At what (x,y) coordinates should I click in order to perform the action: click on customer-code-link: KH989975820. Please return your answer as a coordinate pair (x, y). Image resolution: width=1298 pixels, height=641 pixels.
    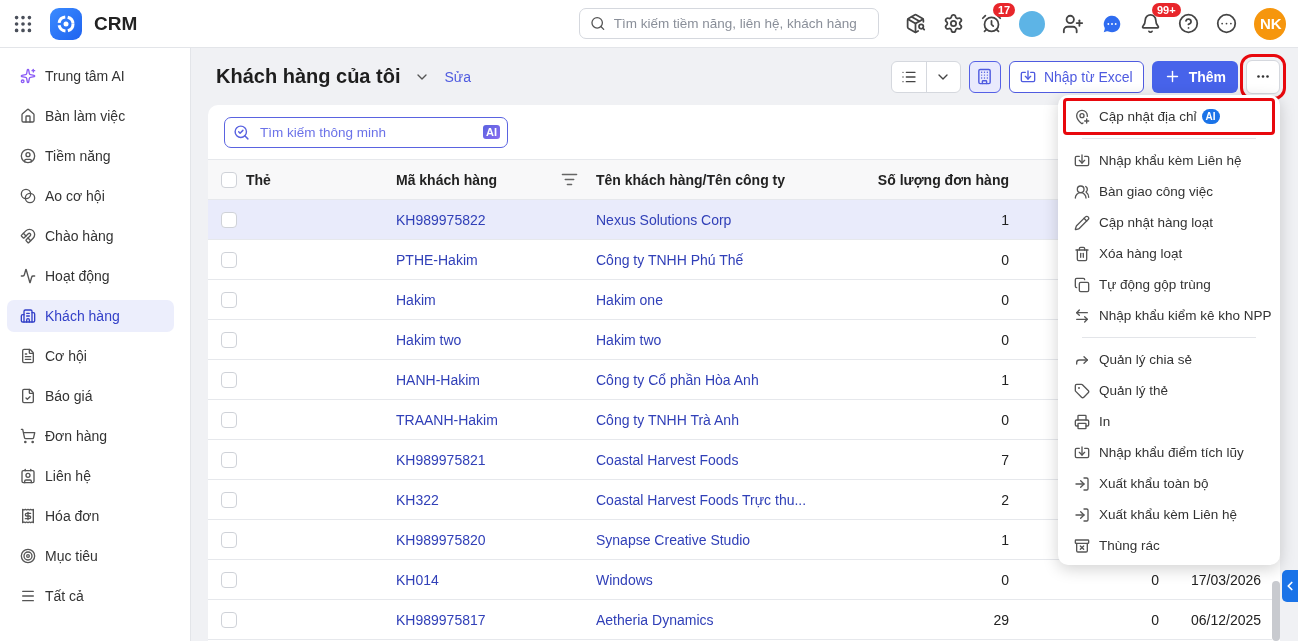
    Looking at the image, I should click on (496, 539).